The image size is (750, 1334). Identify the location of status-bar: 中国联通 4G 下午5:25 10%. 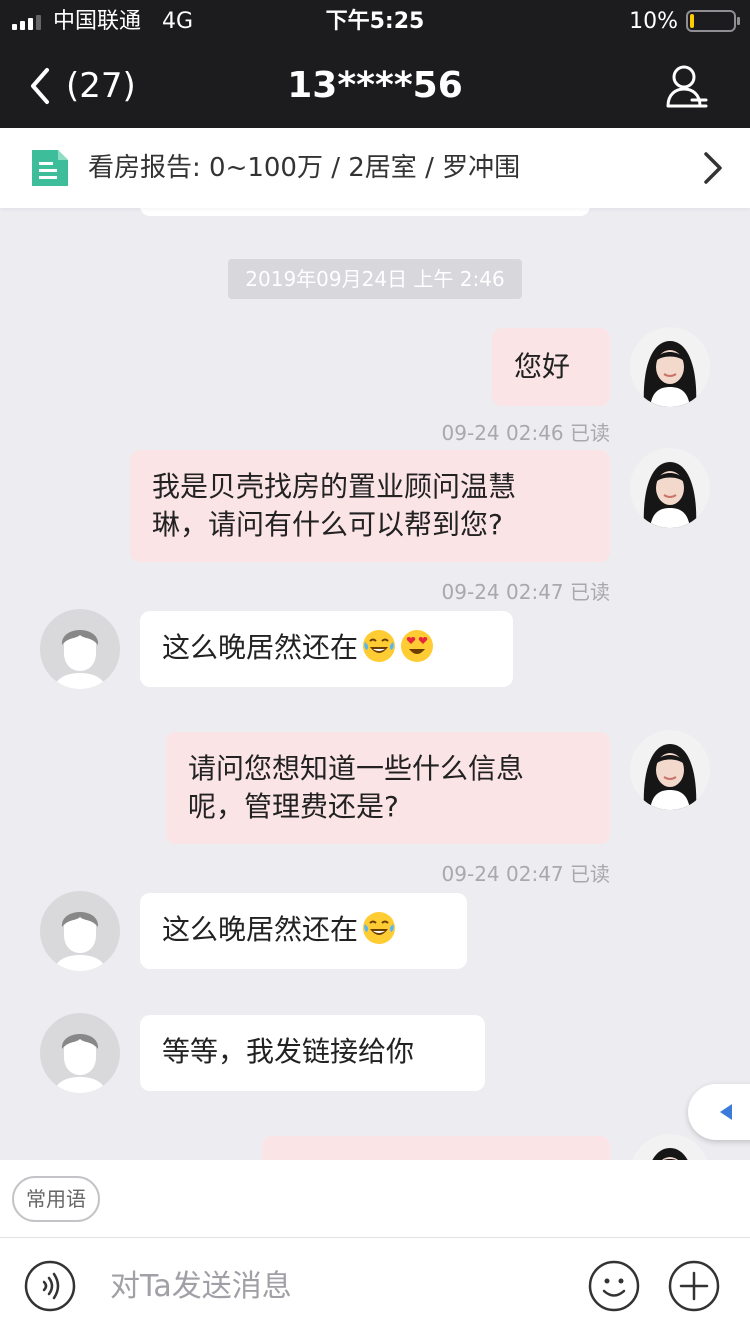
(375, 22).